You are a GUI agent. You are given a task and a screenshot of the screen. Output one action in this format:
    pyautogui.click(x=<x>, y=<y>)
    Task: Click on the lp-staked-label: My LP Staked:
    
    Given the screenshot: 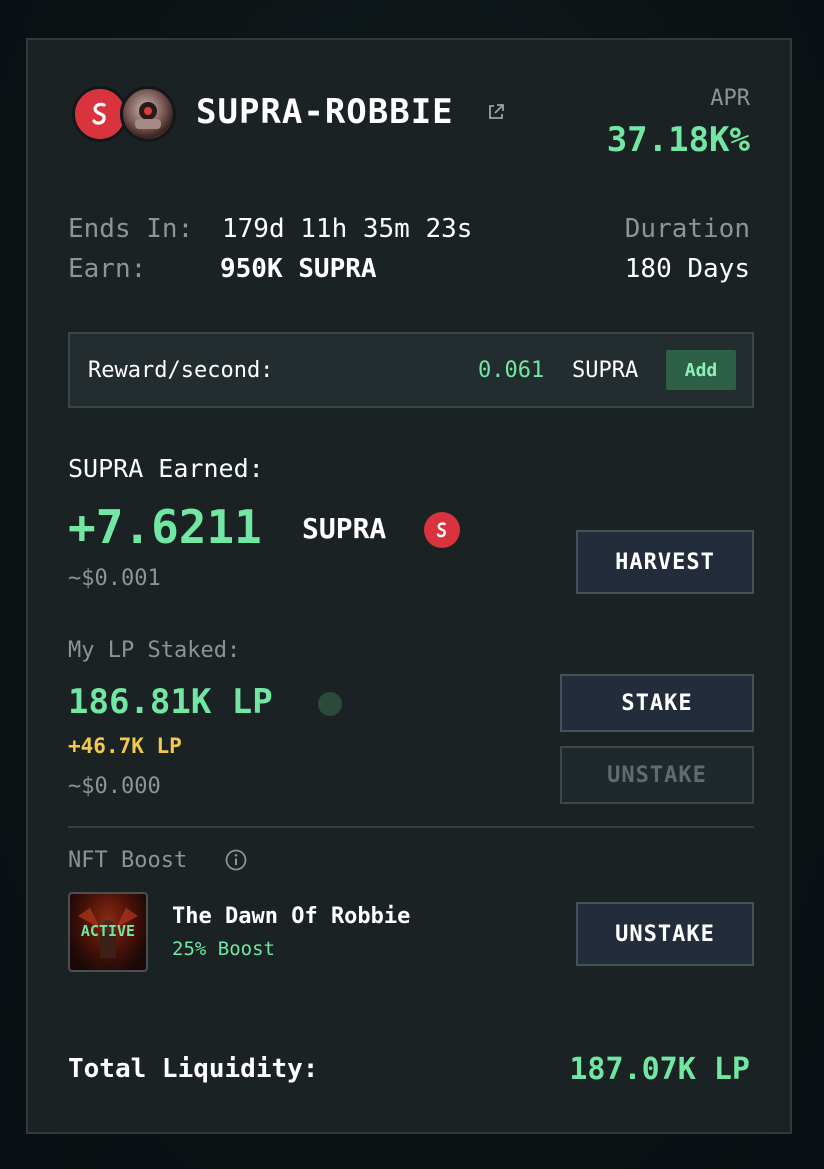 What is the action you would take?
    pyautogui.click(x=154, y=650)
    